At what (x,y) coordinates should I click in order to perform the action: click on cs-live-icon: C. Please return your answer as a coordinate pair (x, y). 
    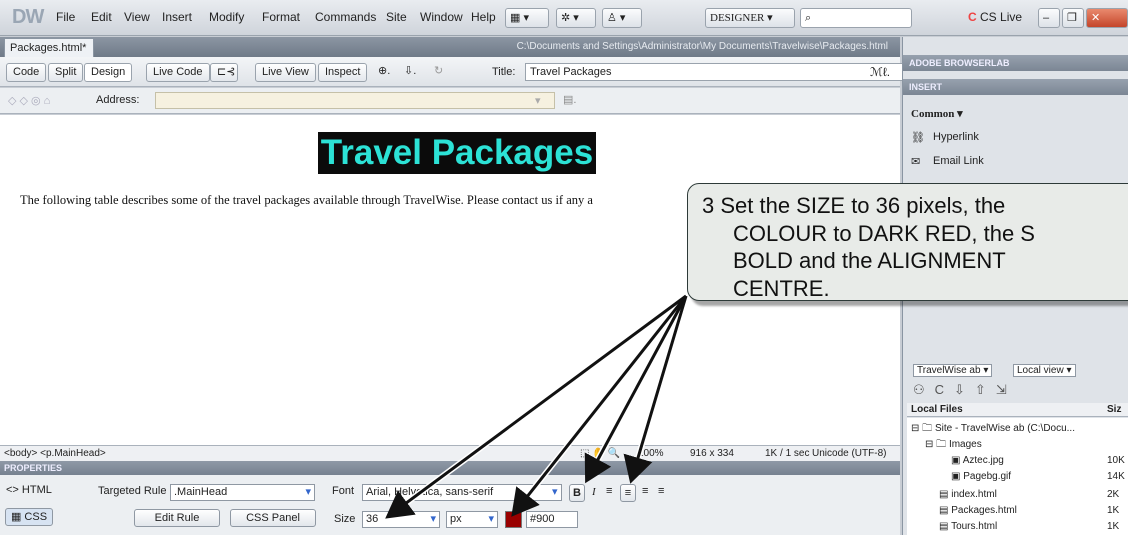
    Looking at the image, I should click on (972, 17).